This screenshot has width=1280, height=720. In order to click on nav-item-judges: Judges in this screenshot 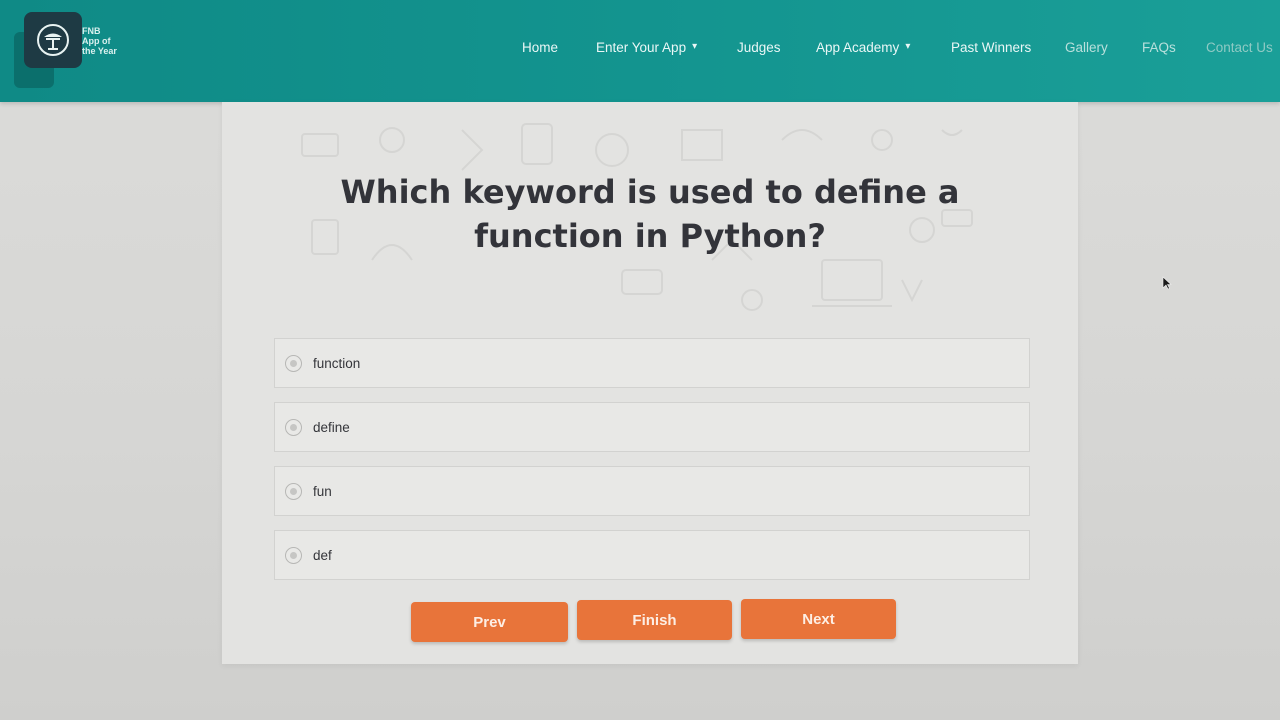, I will do `click(759, 47)`.